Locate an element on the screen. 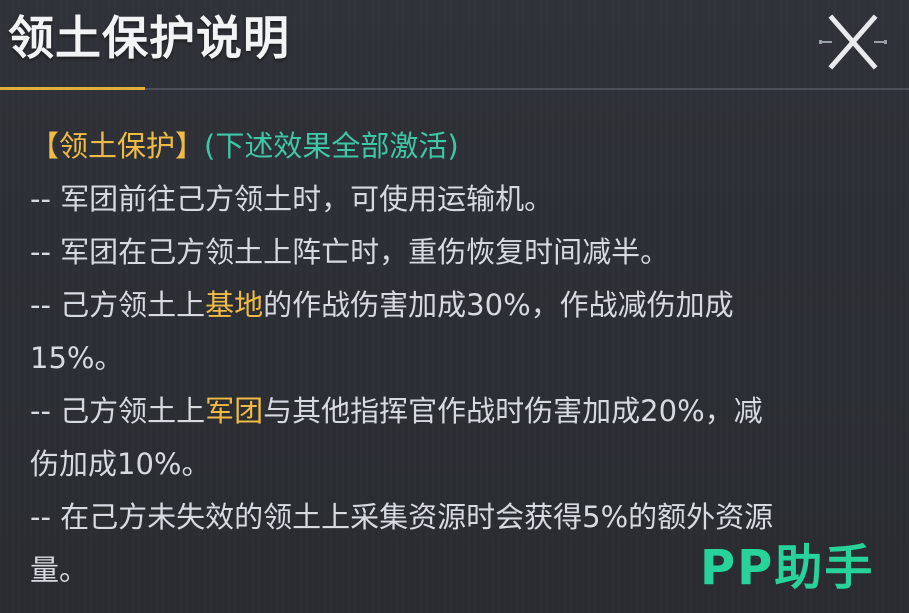 This screenshot has width=909, height=613. effect-line-2: -- 军团在己方领土上阵亡时，重伤恢复时间减半。 is located at coordinates (350, 252).